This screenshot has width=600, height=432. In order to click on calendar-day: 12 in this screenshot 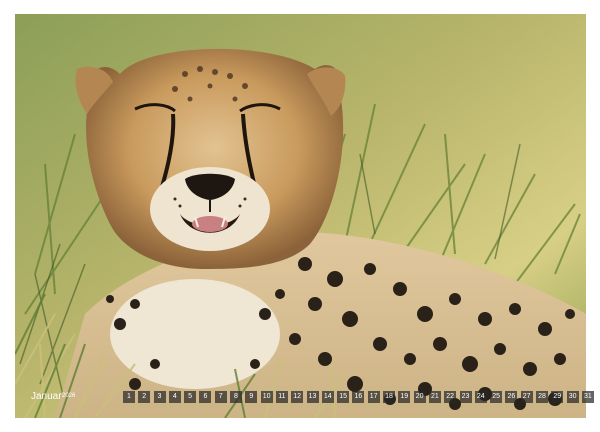, I will do `click(297, 397)`.